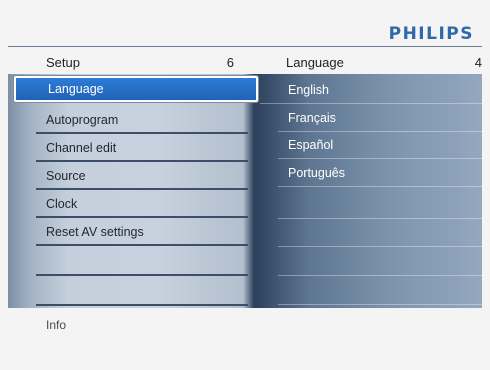 The height and width of the screenshot is (370, 490). Describe the element at coordinates (140, 62) in the screenshot. I see `left-menu-header: Setup 6` at that location.